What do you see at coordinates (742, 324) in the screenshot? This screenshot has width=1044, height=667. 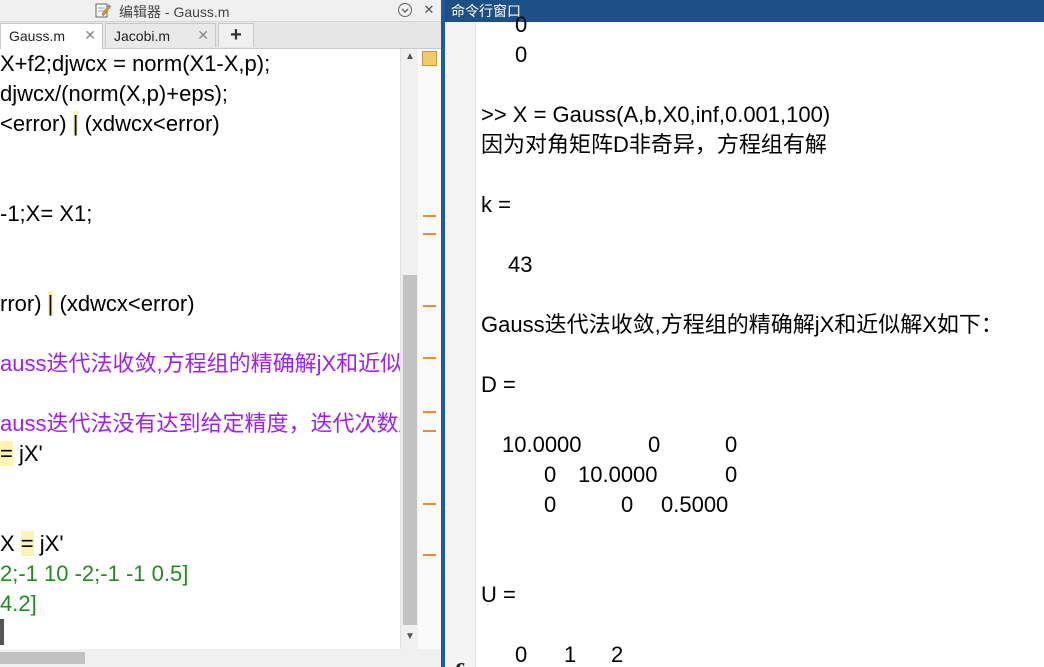 I see `output-line: Gauss迭代法收敛,方程组的精确解jX和近似解X如下：` at bounding box center [742, 324].